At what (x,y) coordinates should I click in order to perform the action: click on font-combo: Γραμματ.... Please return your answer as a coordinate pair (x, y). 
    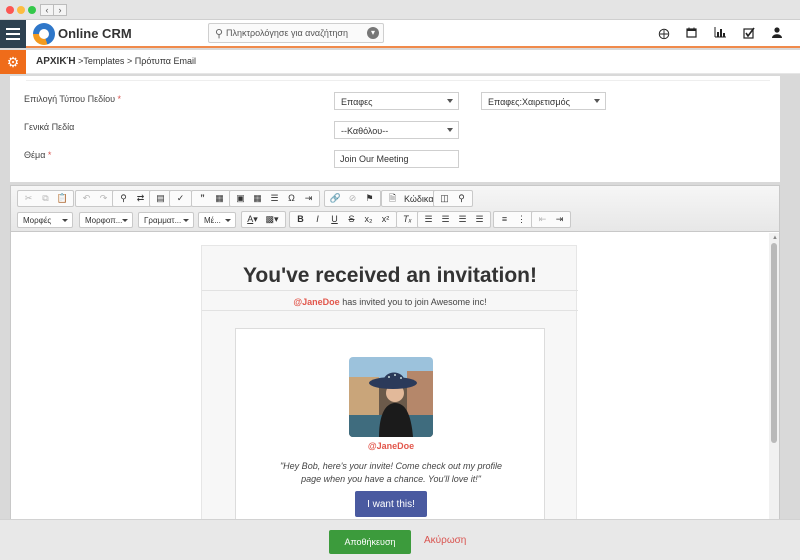
    Looking at the image, I should click on (166, 220).